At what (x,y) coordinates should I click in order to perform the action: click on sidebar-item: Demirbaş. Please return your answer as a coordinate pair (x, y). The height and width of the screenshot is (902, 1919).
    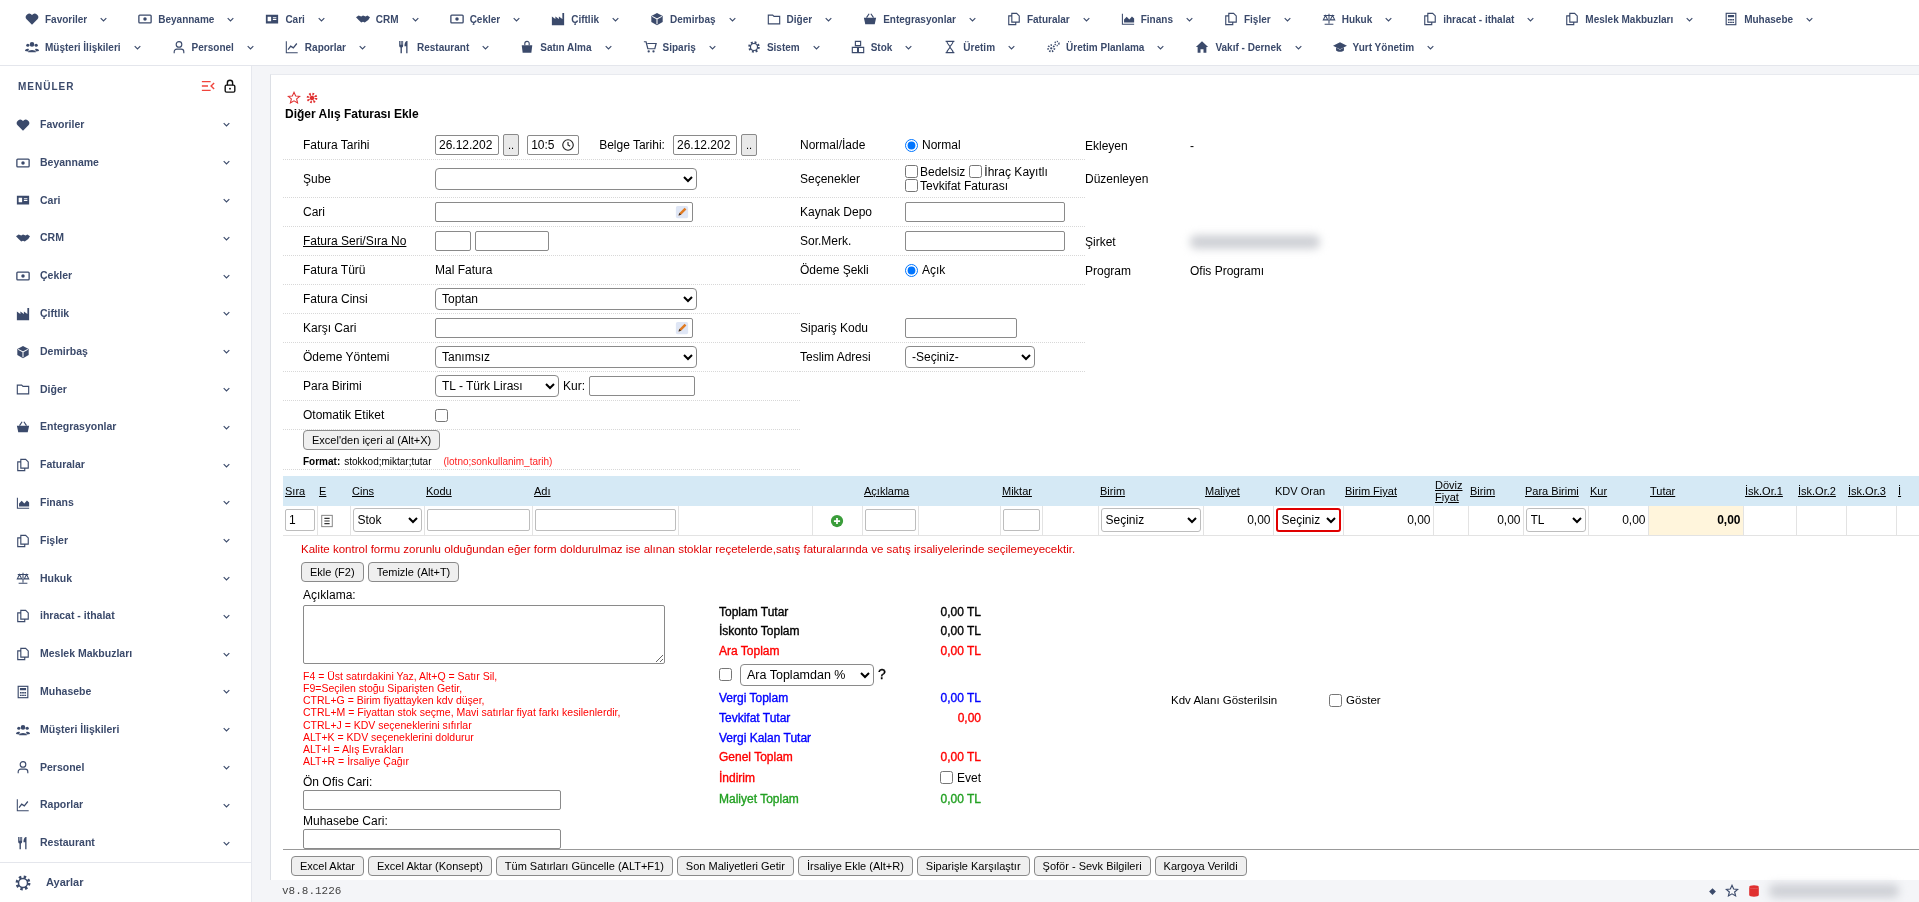
    Looking at the image, I should click on (125, 351).